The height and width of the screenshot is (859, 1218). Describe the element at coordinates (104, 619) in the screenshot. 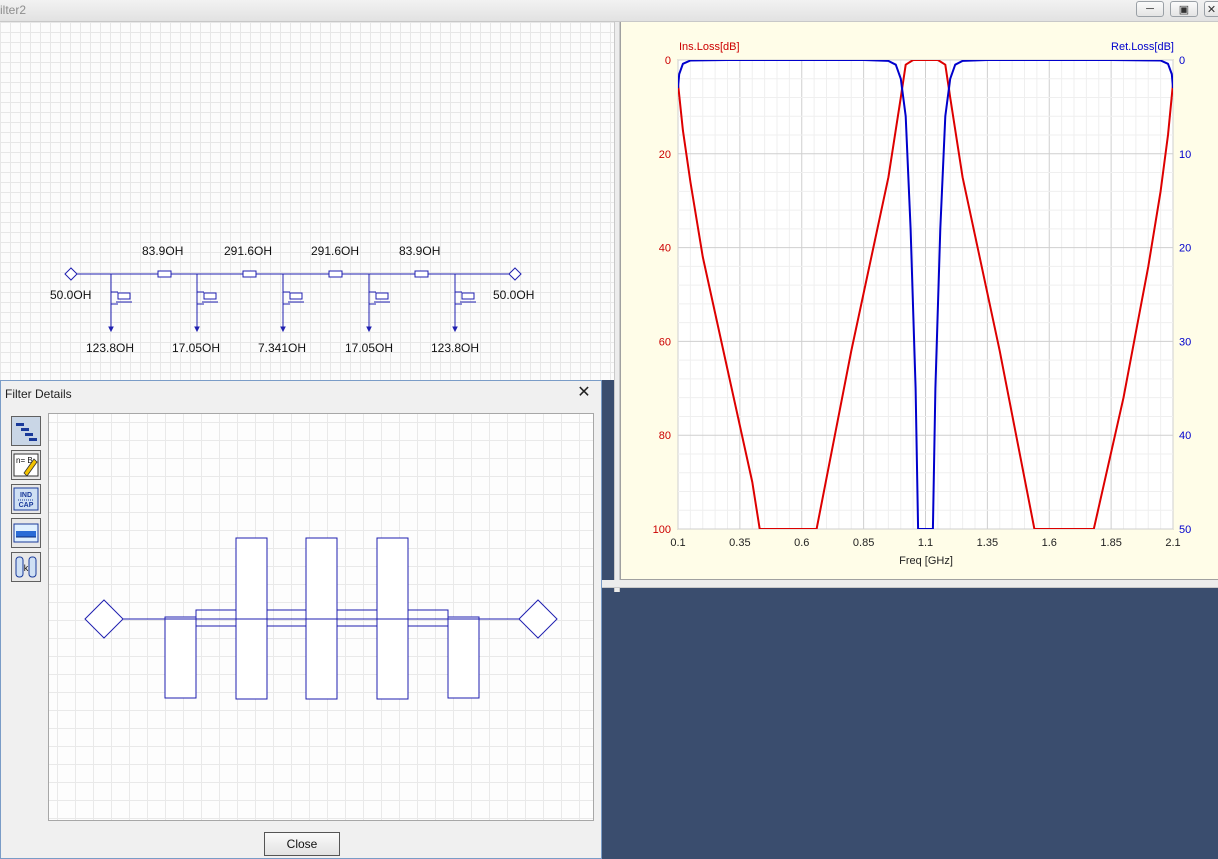

I see `layout-left-port-icon` at that location.